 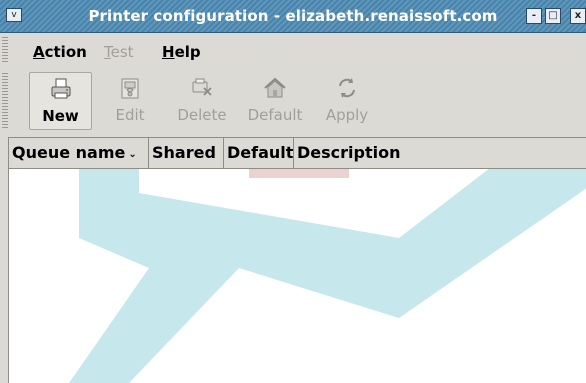 I want to click on column-header-description-label: Description, so click(x=349, y=152).